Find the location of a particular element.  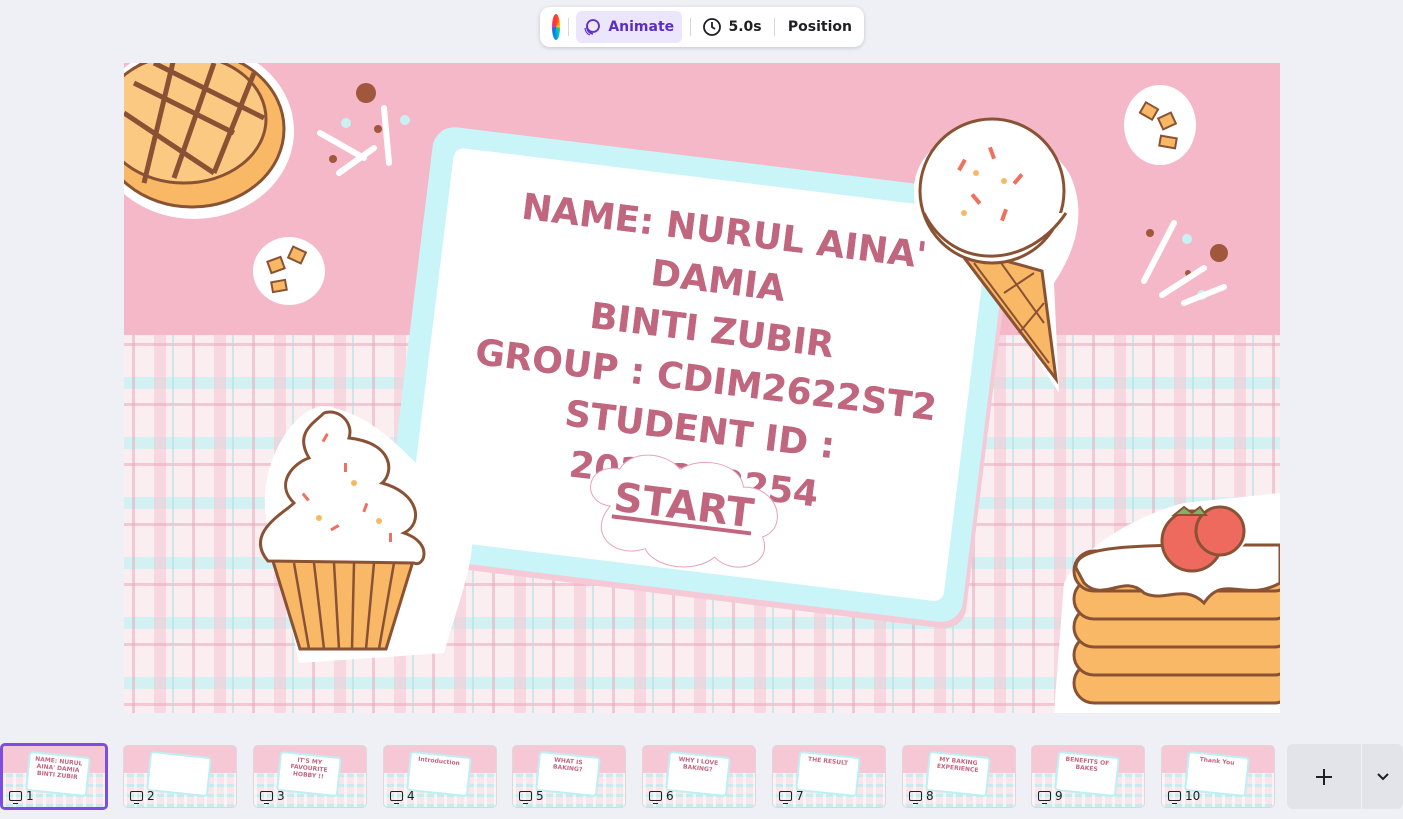

thumb-number-label: 4 is located at coordinates (411, 796).